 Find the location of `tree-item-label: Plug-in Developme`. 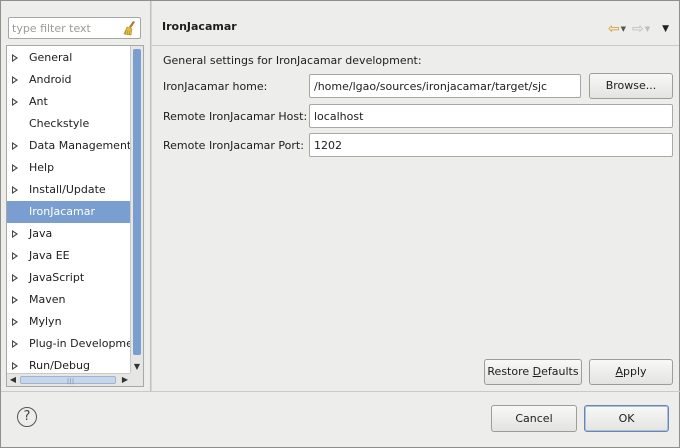

tree-item-label: Plug-in Developme is located at coordinates (80, 343).